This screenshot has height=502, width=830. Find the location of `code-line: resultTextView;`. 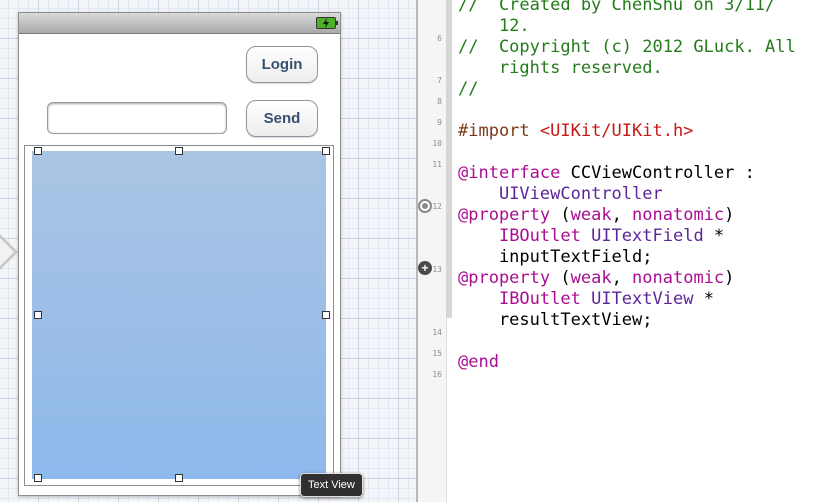

code-line: resultTextView; is located at coordinates (627, 320).